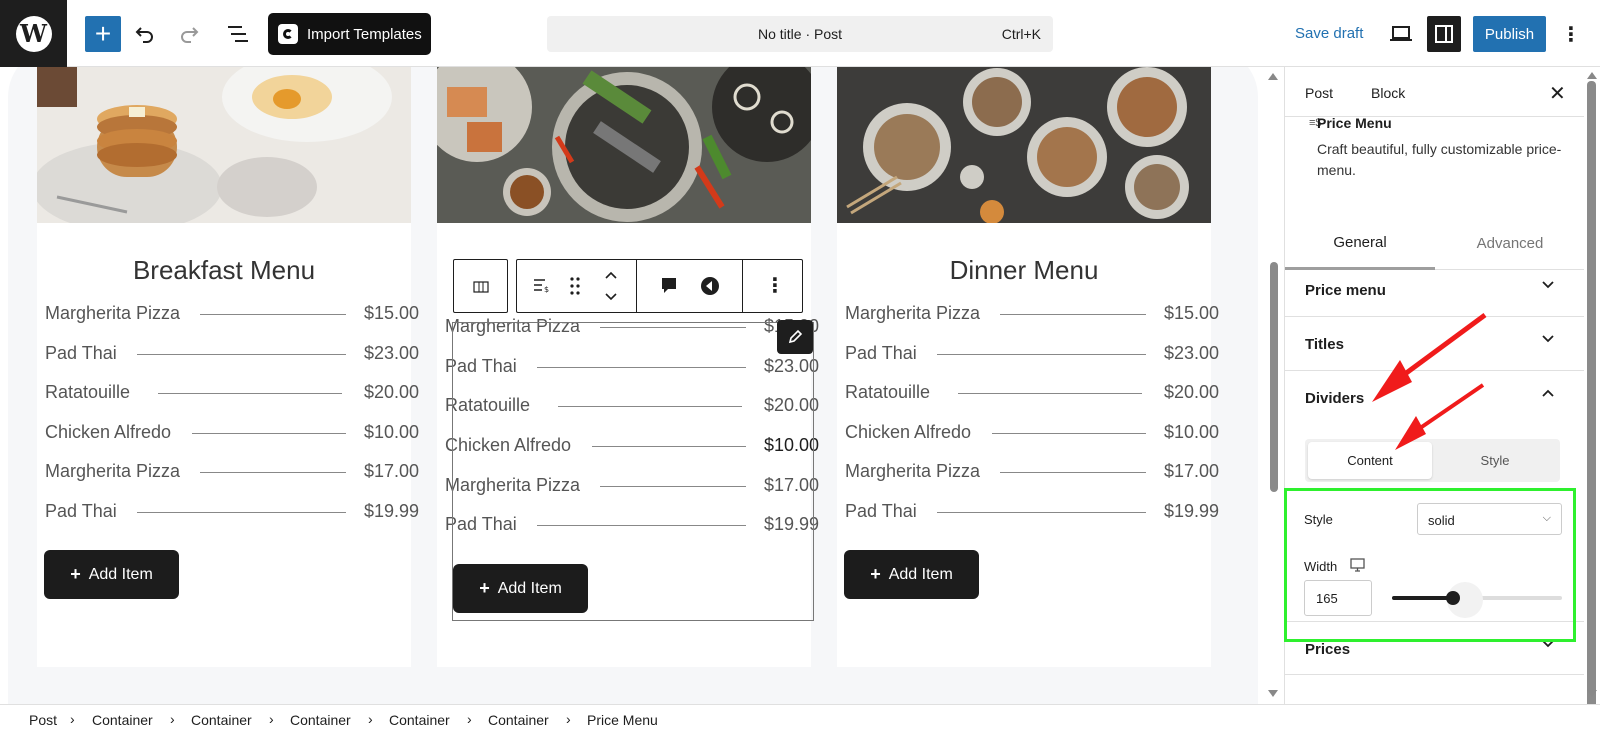 This screenshot has height=732, width=1600. What do you see at coordinates (43, 720) in the screenshot?
I see `breadcrumb-item: Post` at bounding box center [43, 720].